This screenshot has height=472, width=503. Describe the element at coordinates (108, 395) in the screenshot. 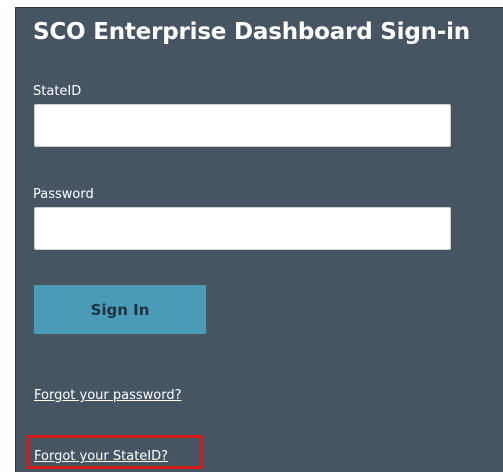

I see `forgot-password-link: Forgot your password?` at that location.